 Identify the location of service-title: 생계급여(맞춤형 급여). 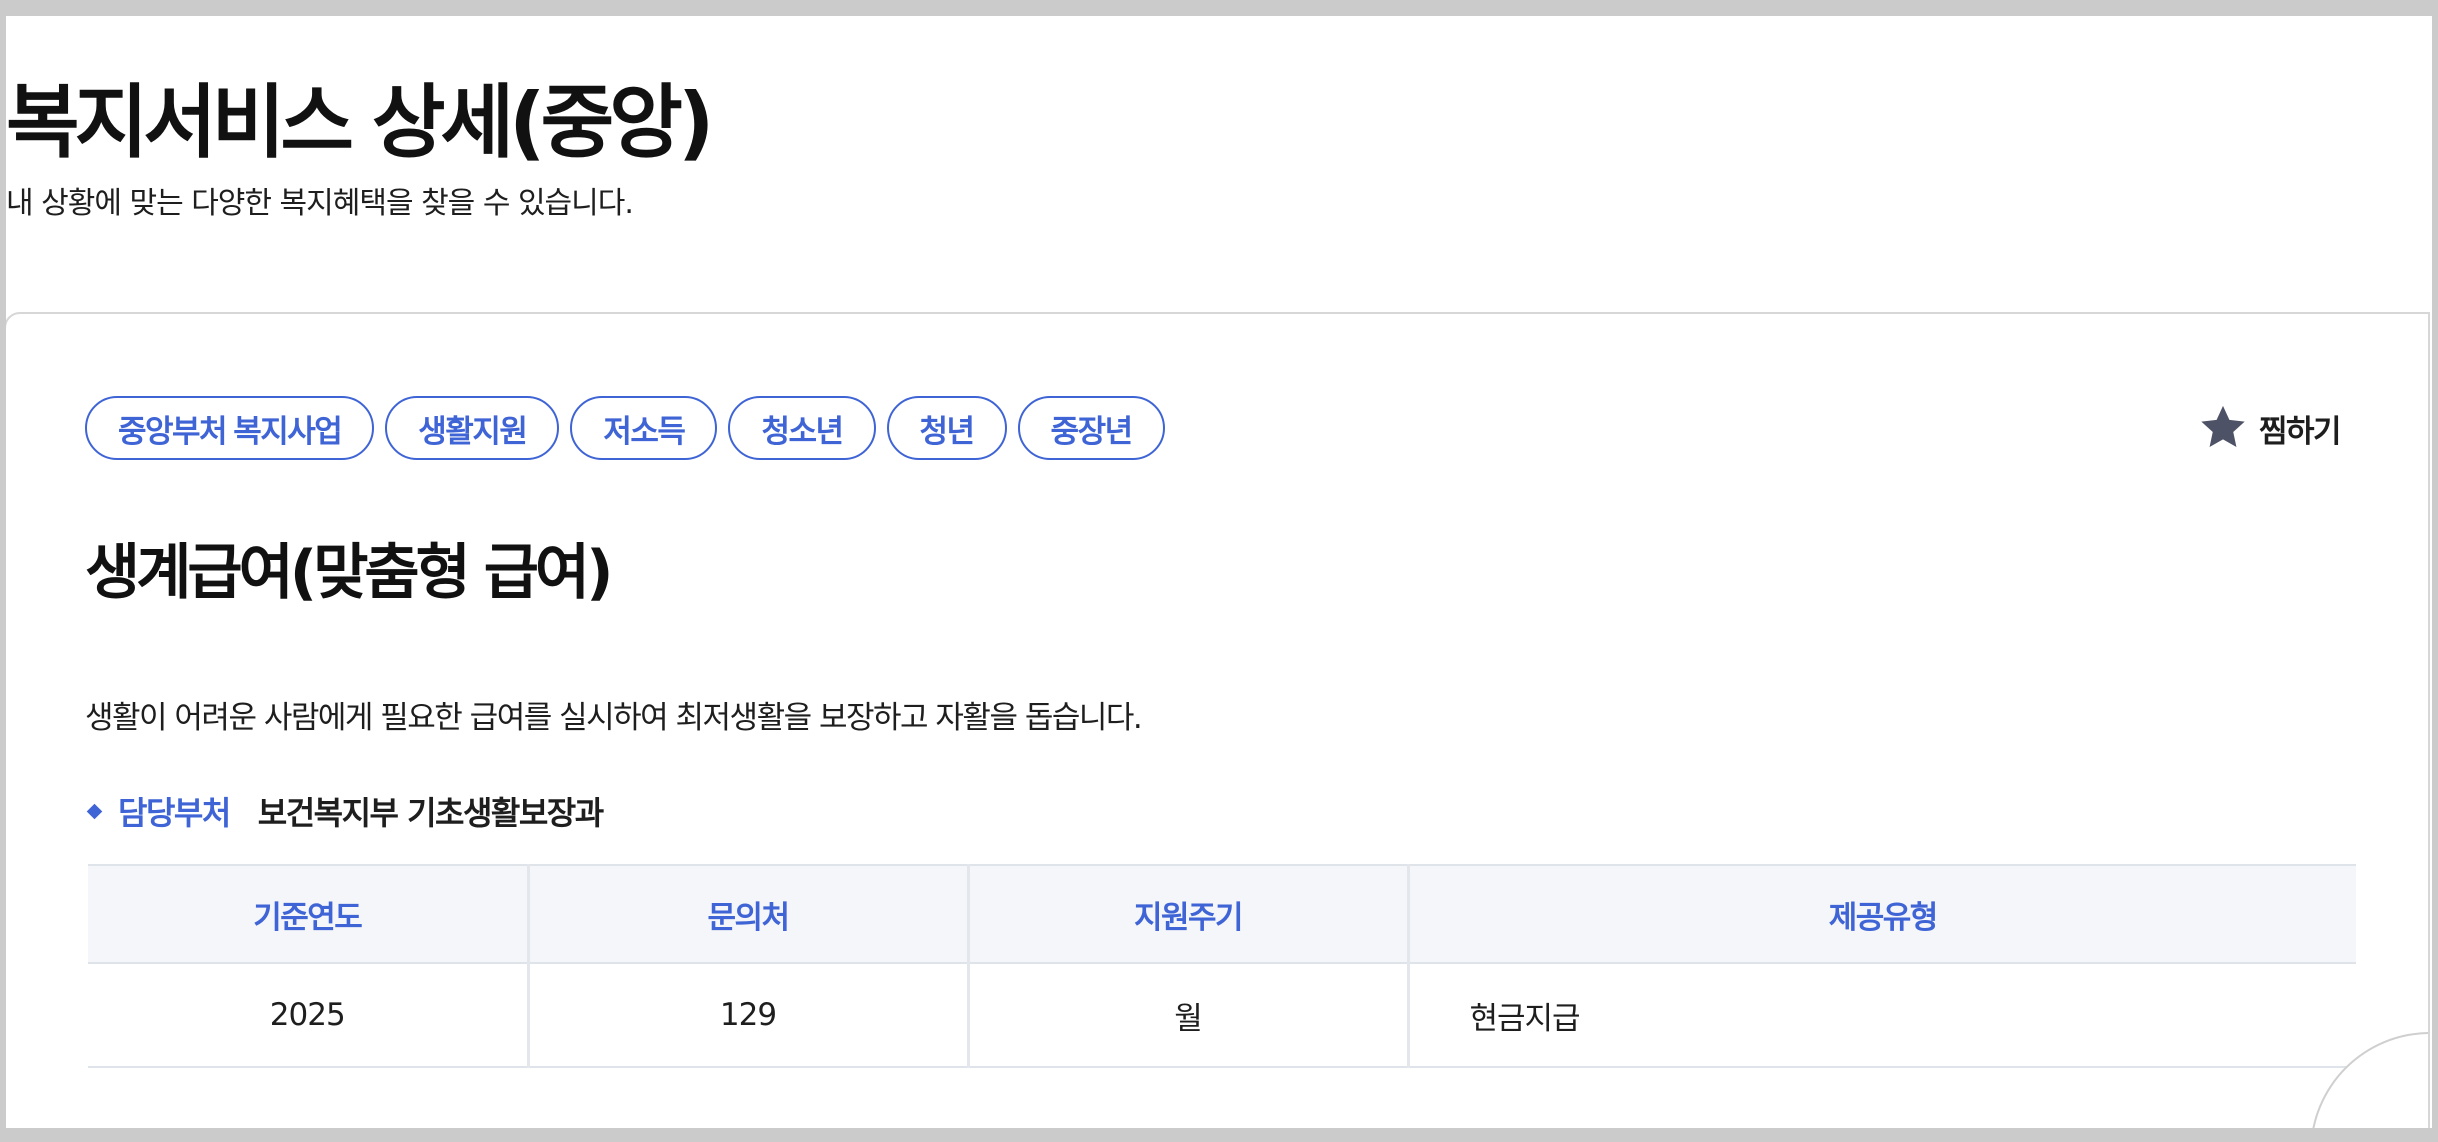
(349, 573).